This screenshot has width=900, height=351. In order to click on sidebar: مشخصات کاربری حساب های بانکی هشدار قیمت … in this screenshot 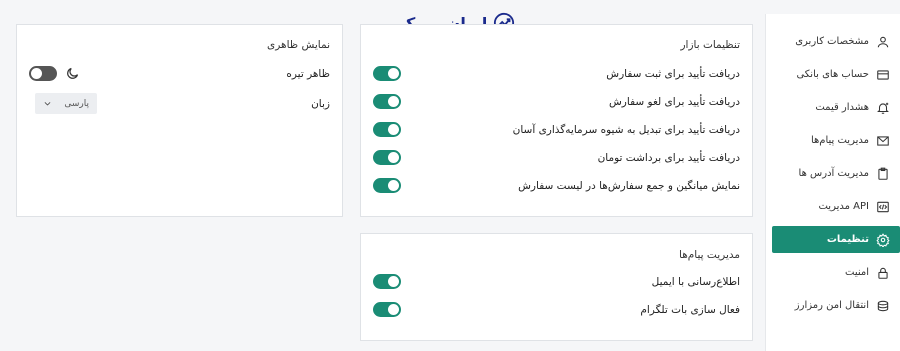, I will do `click(832, 182)`.